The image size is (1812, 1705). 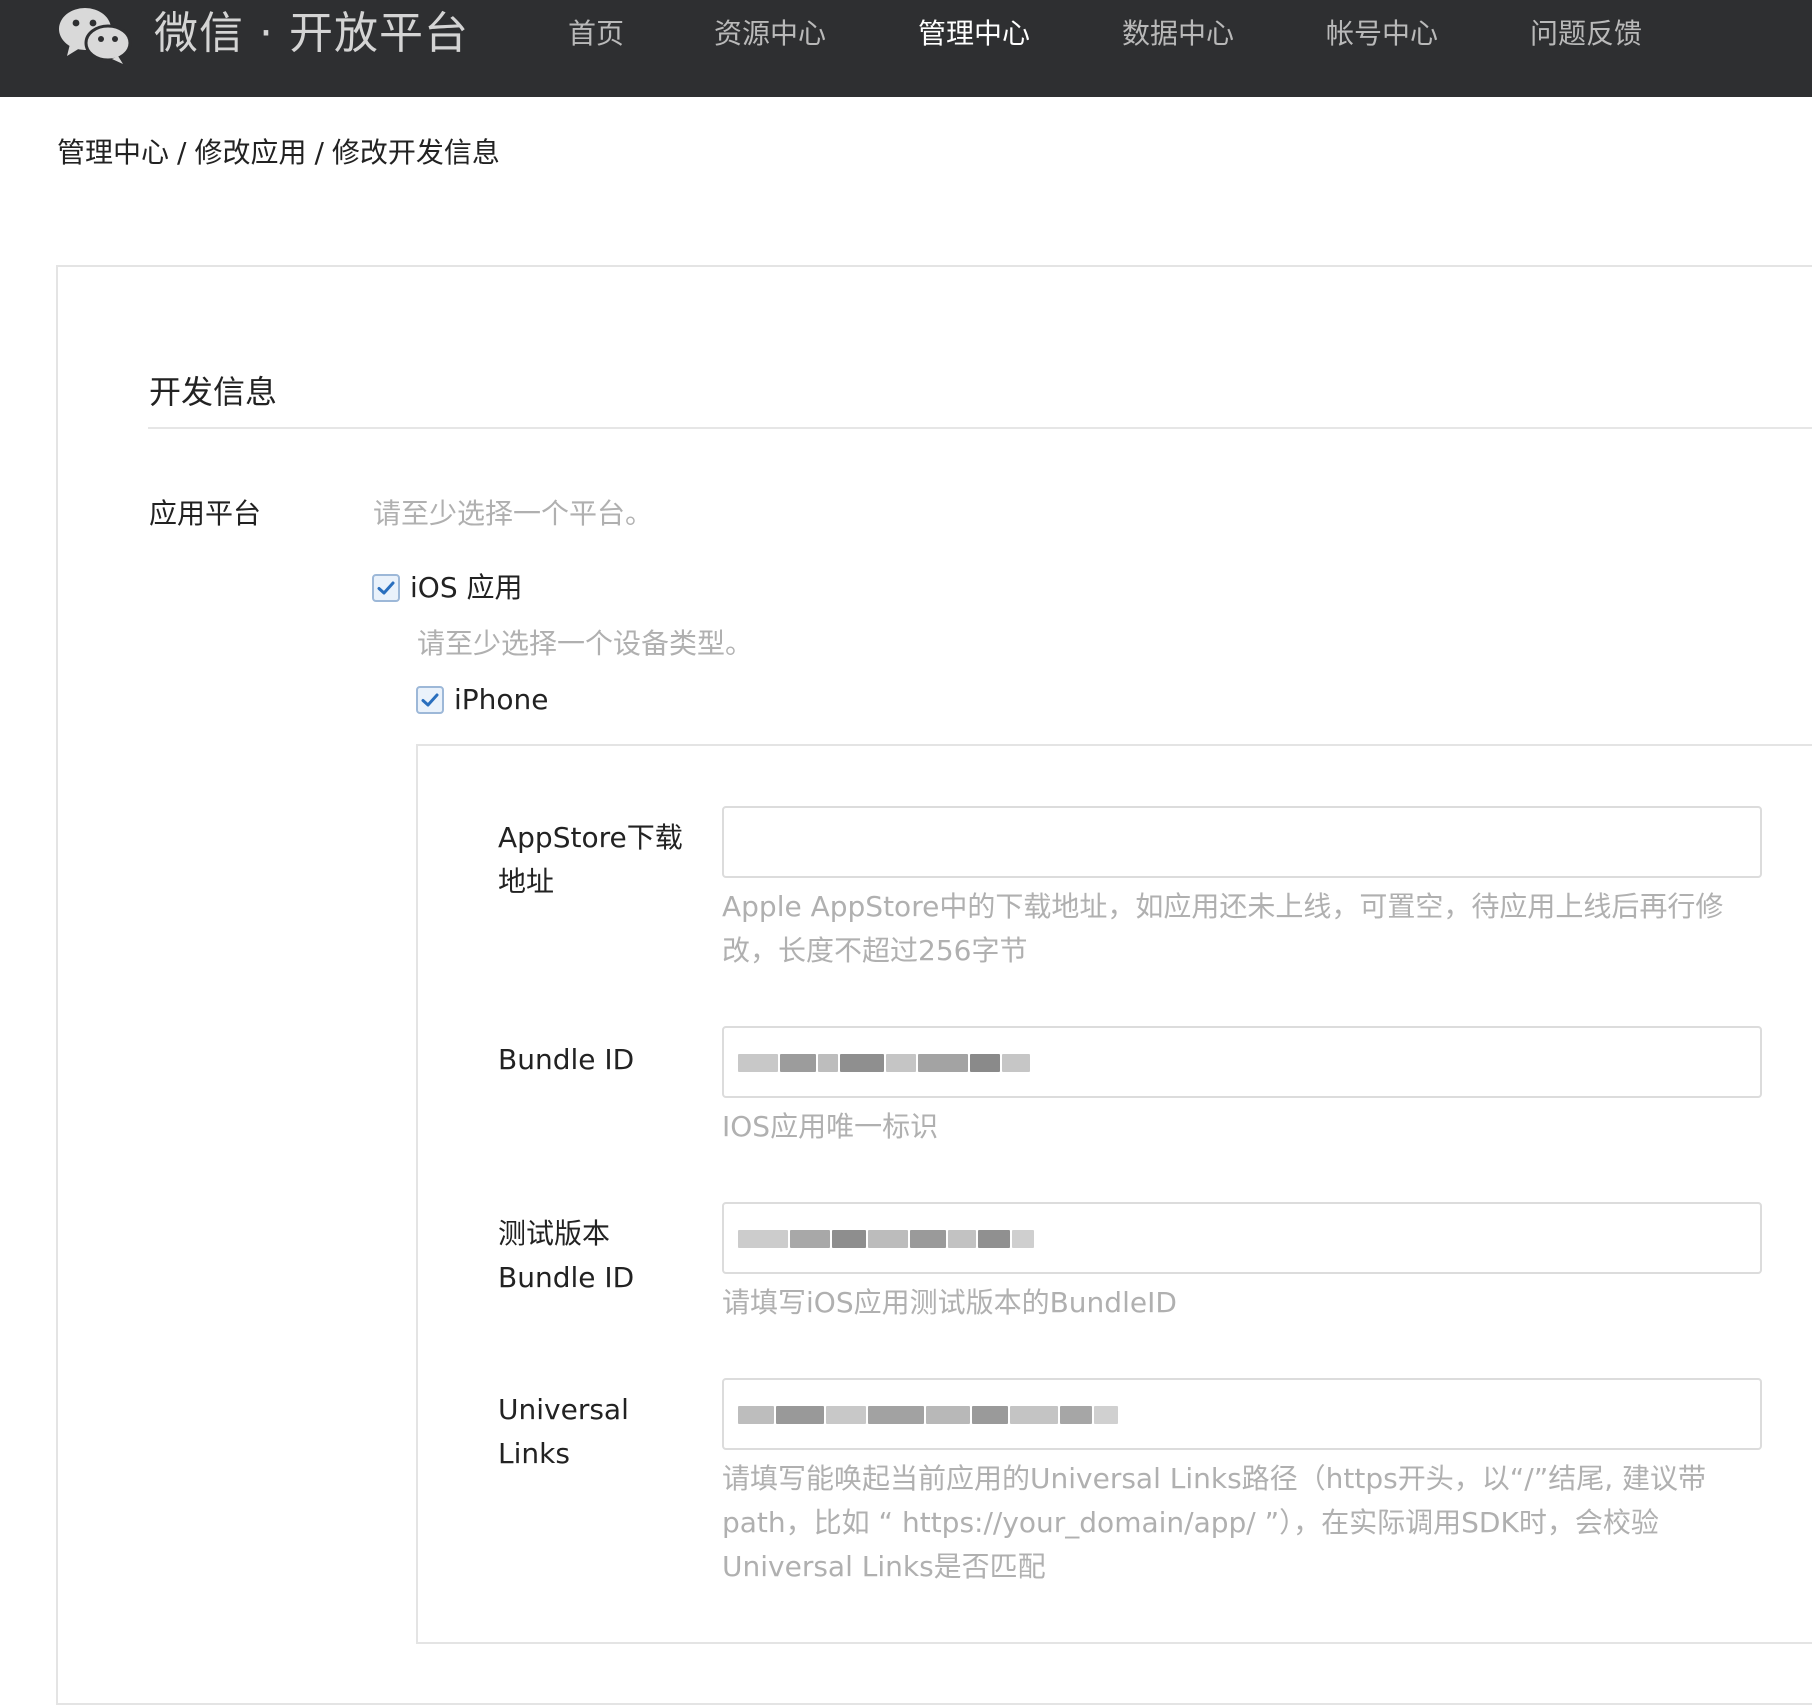 I want to click on breadcrumb: 管理中心 / 修改应用 / 修改开发信息, so click(x=278, y=153).